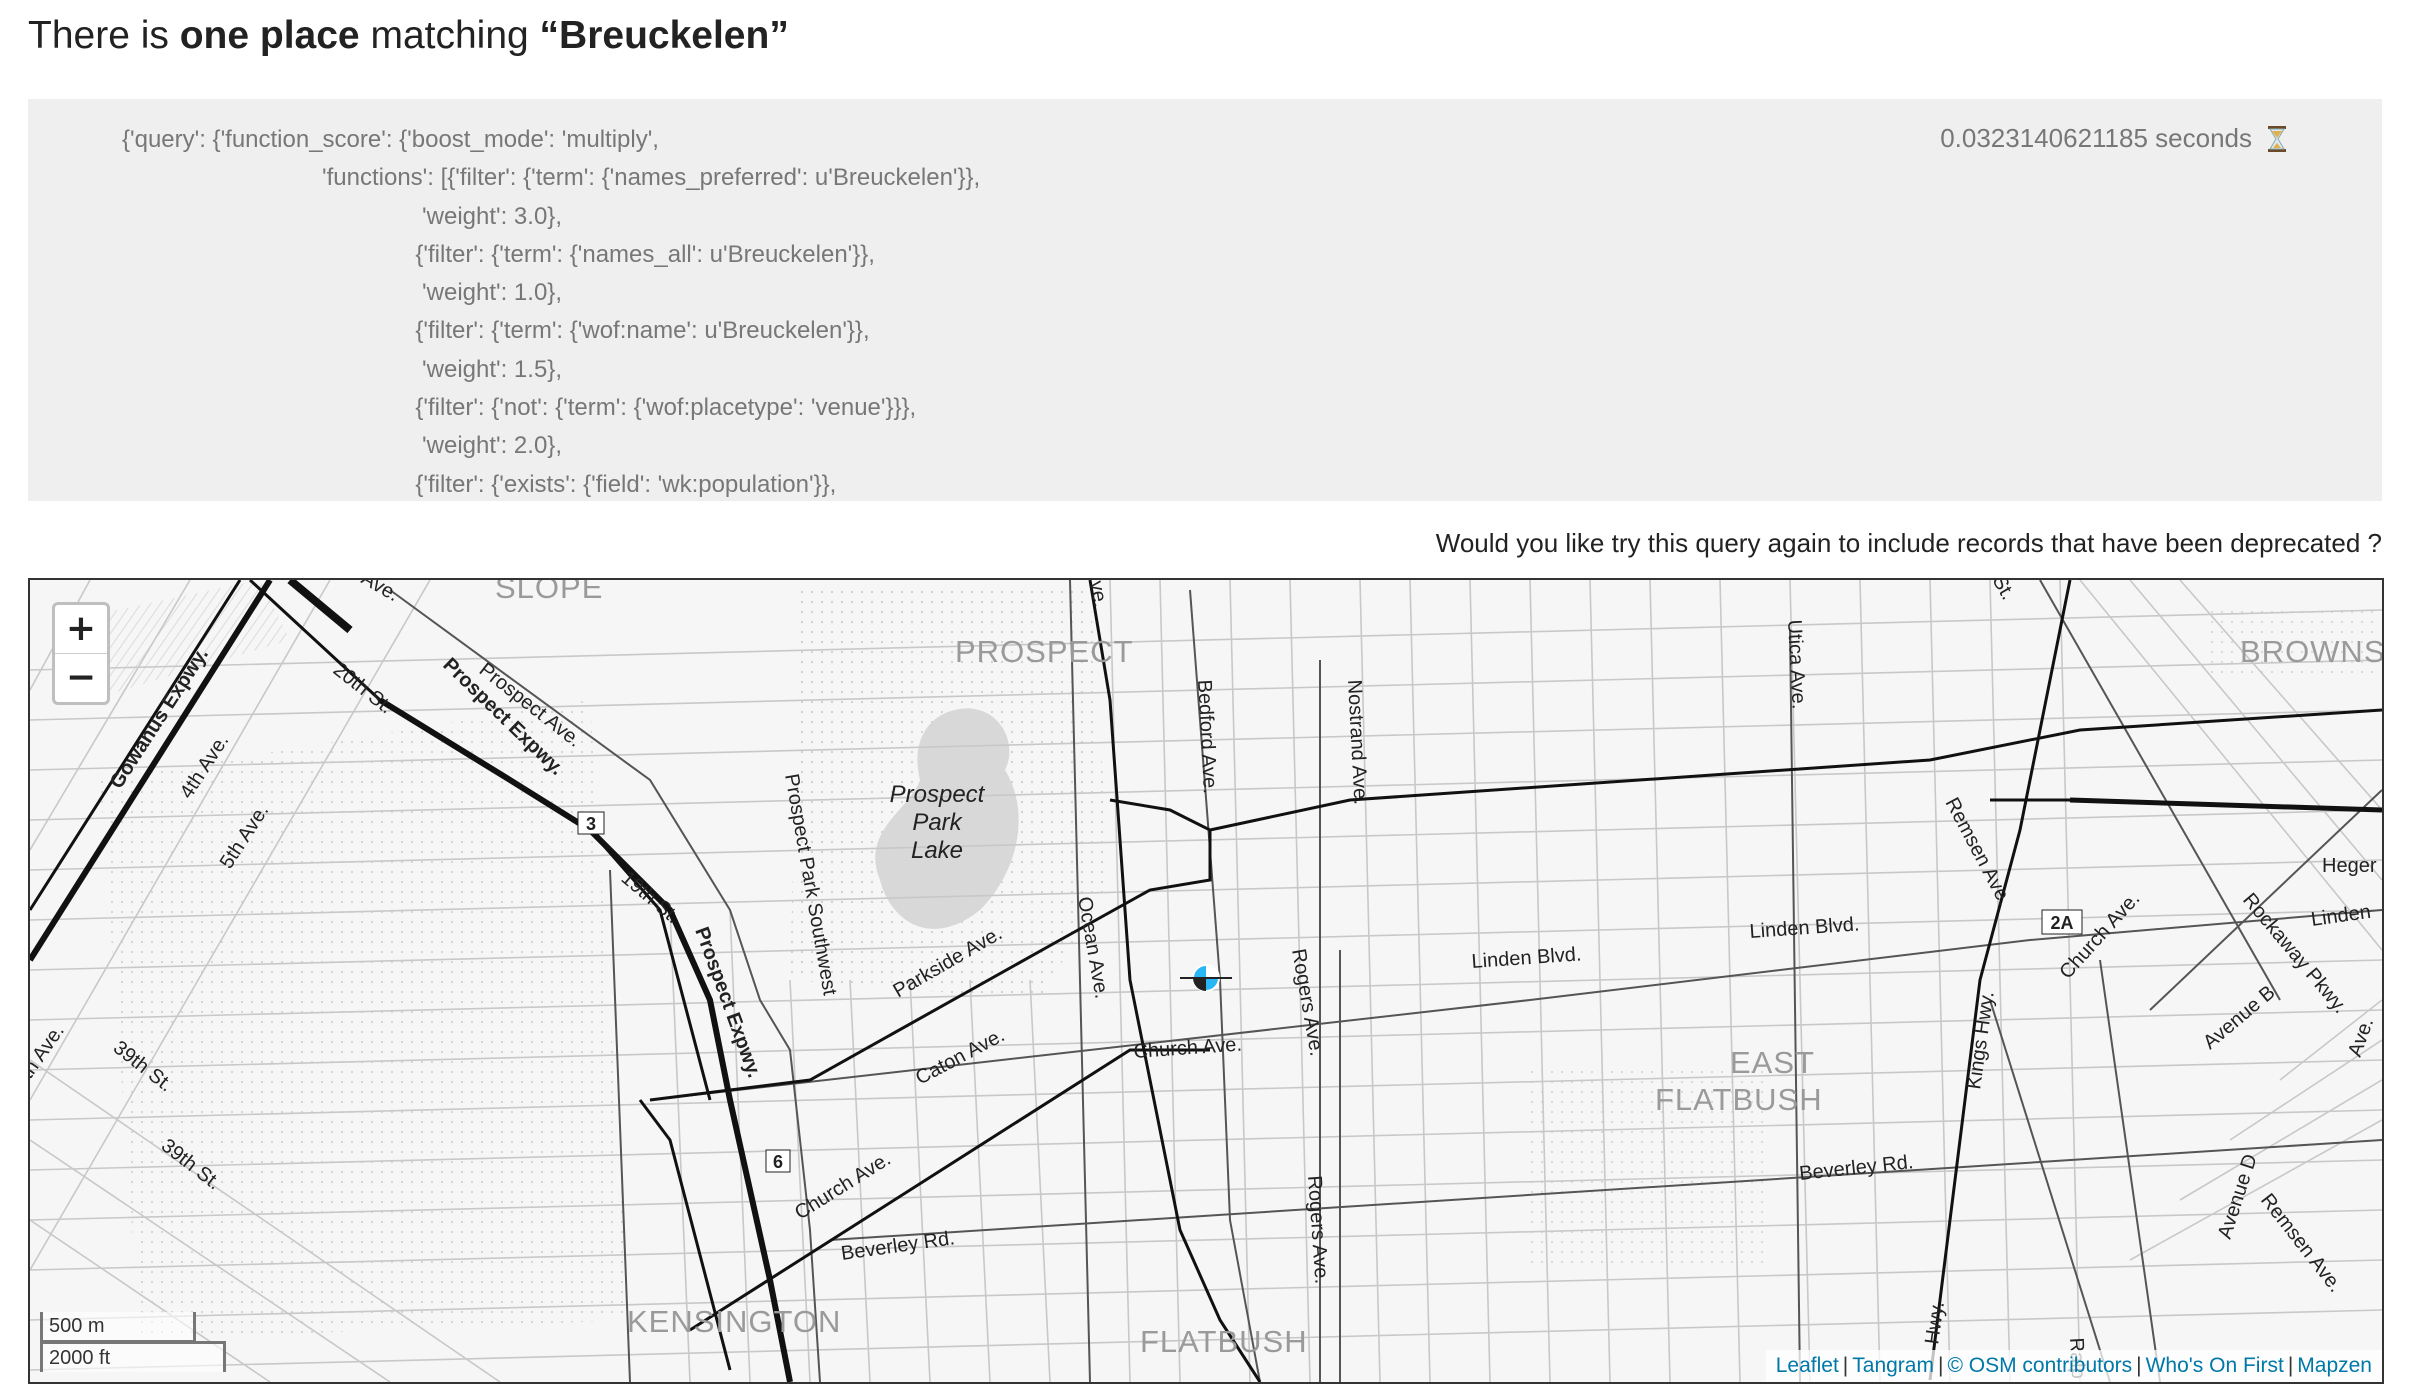  I want to click on svg-text: Lake, so click(937, 850).